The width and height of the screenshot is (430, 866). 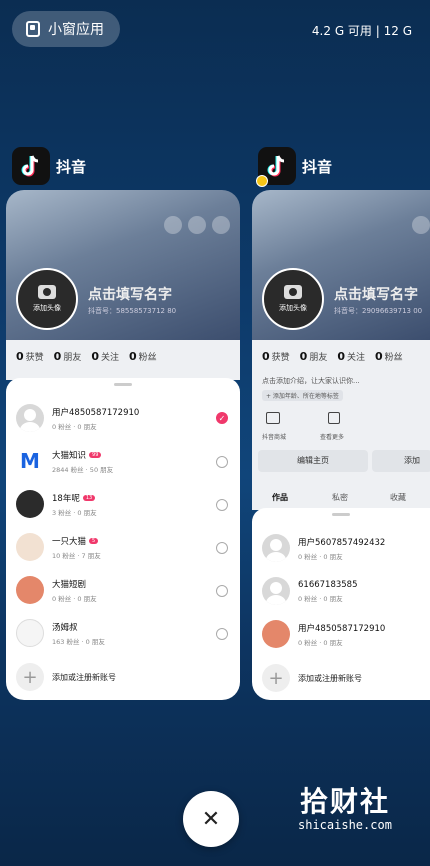 I want to click on account-item: 大猫短剧 0 粉丝 · 0 朋友, so click(x=126, y=590).